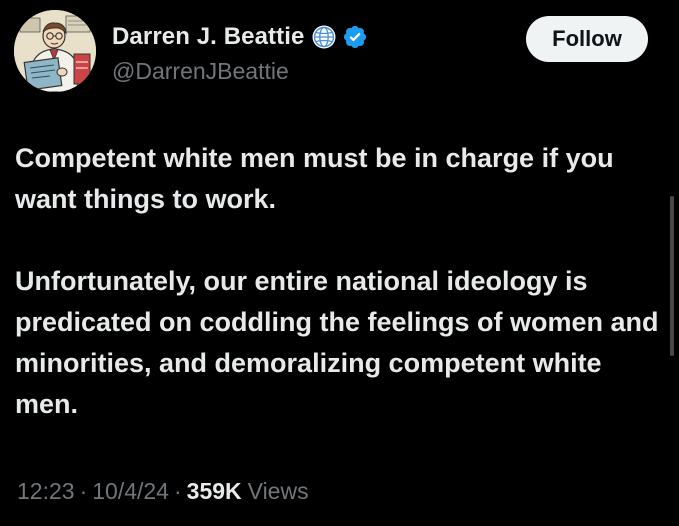 The height and width of the screenshot is (526, 679). What do you see at coordinates (200, 71) in the screenshot?
I see `author-handle: @DarrenJBeattie` at bounding box center [200, 71].